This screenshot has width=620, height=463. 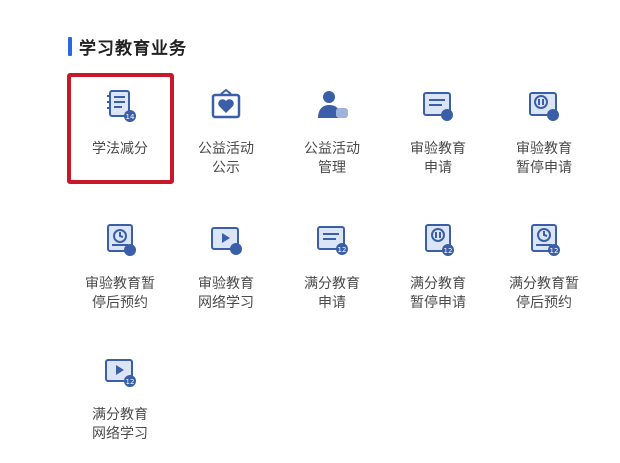 What do you see at coordinates (333, 104) in the screenshot?
I see `user-handshake-icon` at bounding box center [333, 104].